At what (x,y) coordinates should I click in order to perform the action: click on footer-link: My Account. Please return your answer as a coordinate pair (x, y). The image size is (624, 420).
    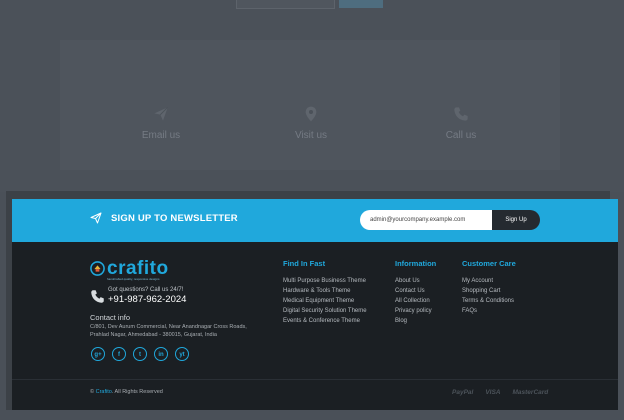
    Looking at the image, I should click on (488, 281).